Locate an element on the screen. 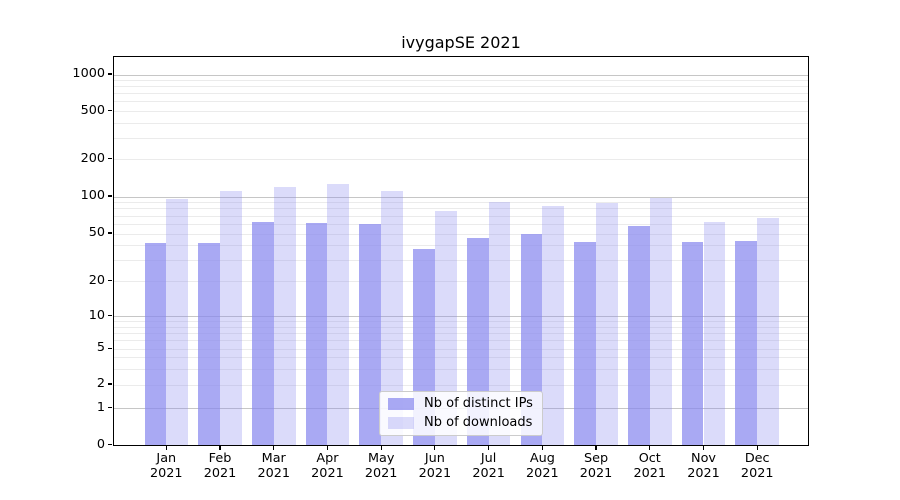 This screenshot has height=500, width=900. y-tick-label: 5 is located at coordinates (100, 348).